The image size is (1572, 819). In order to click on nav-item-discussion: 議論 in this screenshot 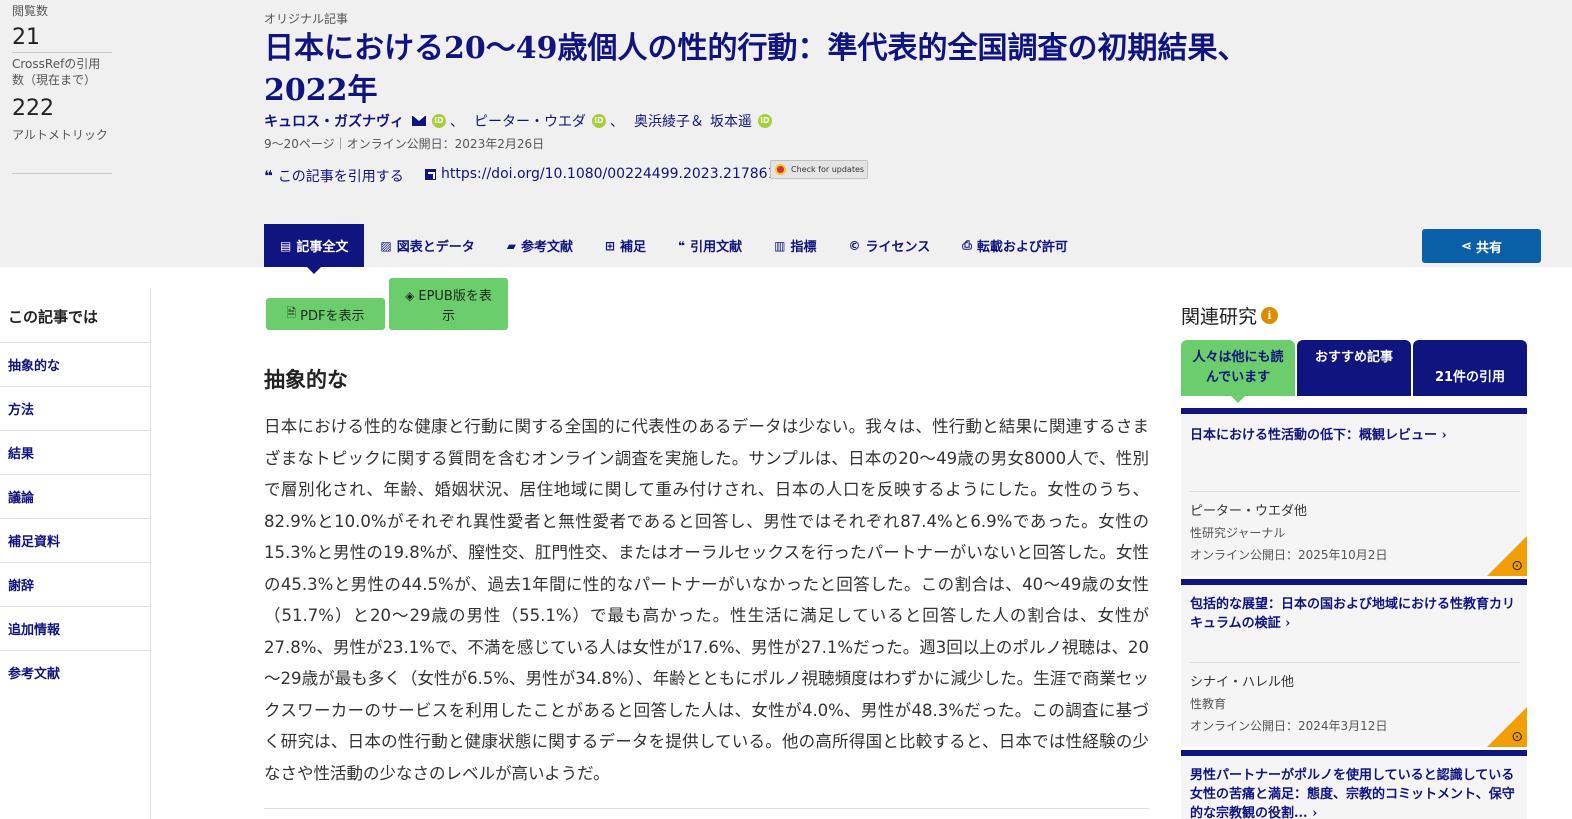, I will do `click(75, 496)`.